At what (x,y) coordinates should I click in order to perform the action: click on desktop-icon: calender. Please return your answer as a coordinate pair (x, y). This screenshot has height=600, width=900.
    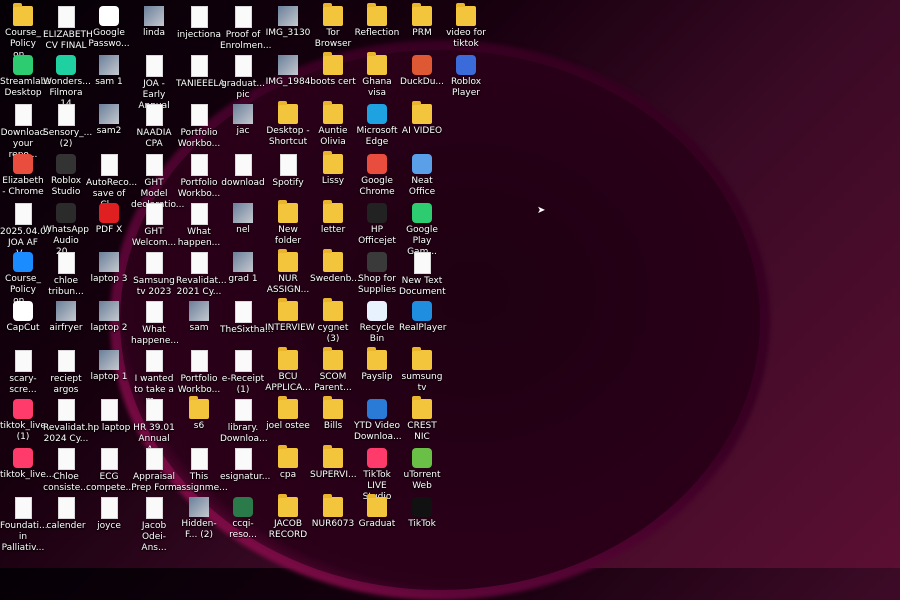
    Looking at the image, I should click on (66, 519).